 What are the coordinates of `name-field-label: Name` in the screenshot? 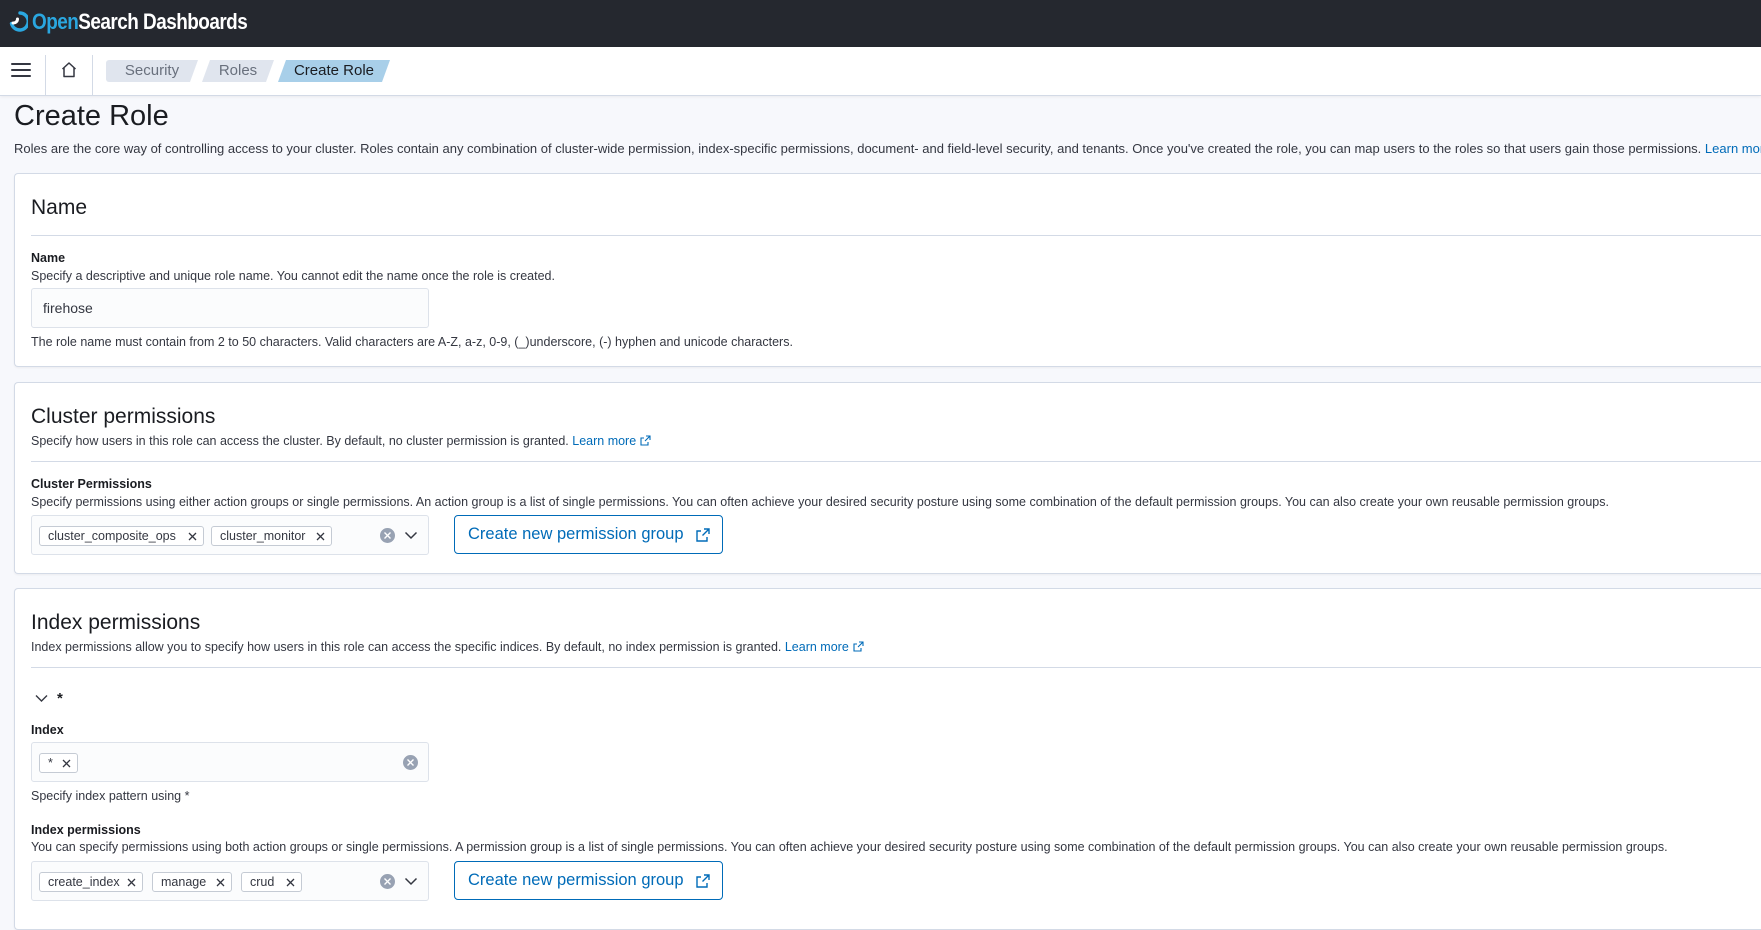 It's located at (48, 258).